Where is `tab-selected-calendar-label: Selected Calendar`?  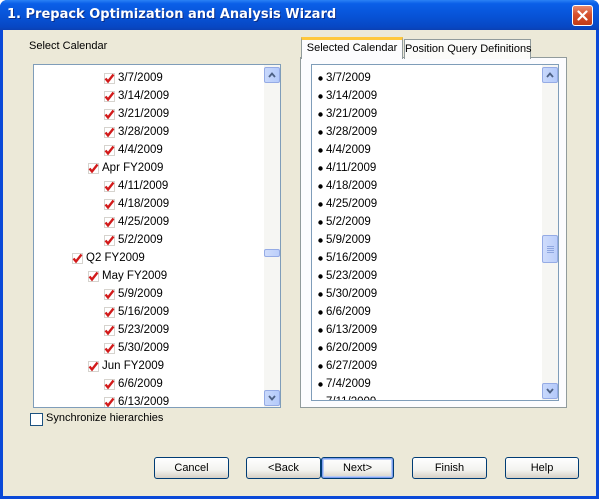 tab-selected-calendar-label: Selected Calendar is located at coordinates (352, 48).